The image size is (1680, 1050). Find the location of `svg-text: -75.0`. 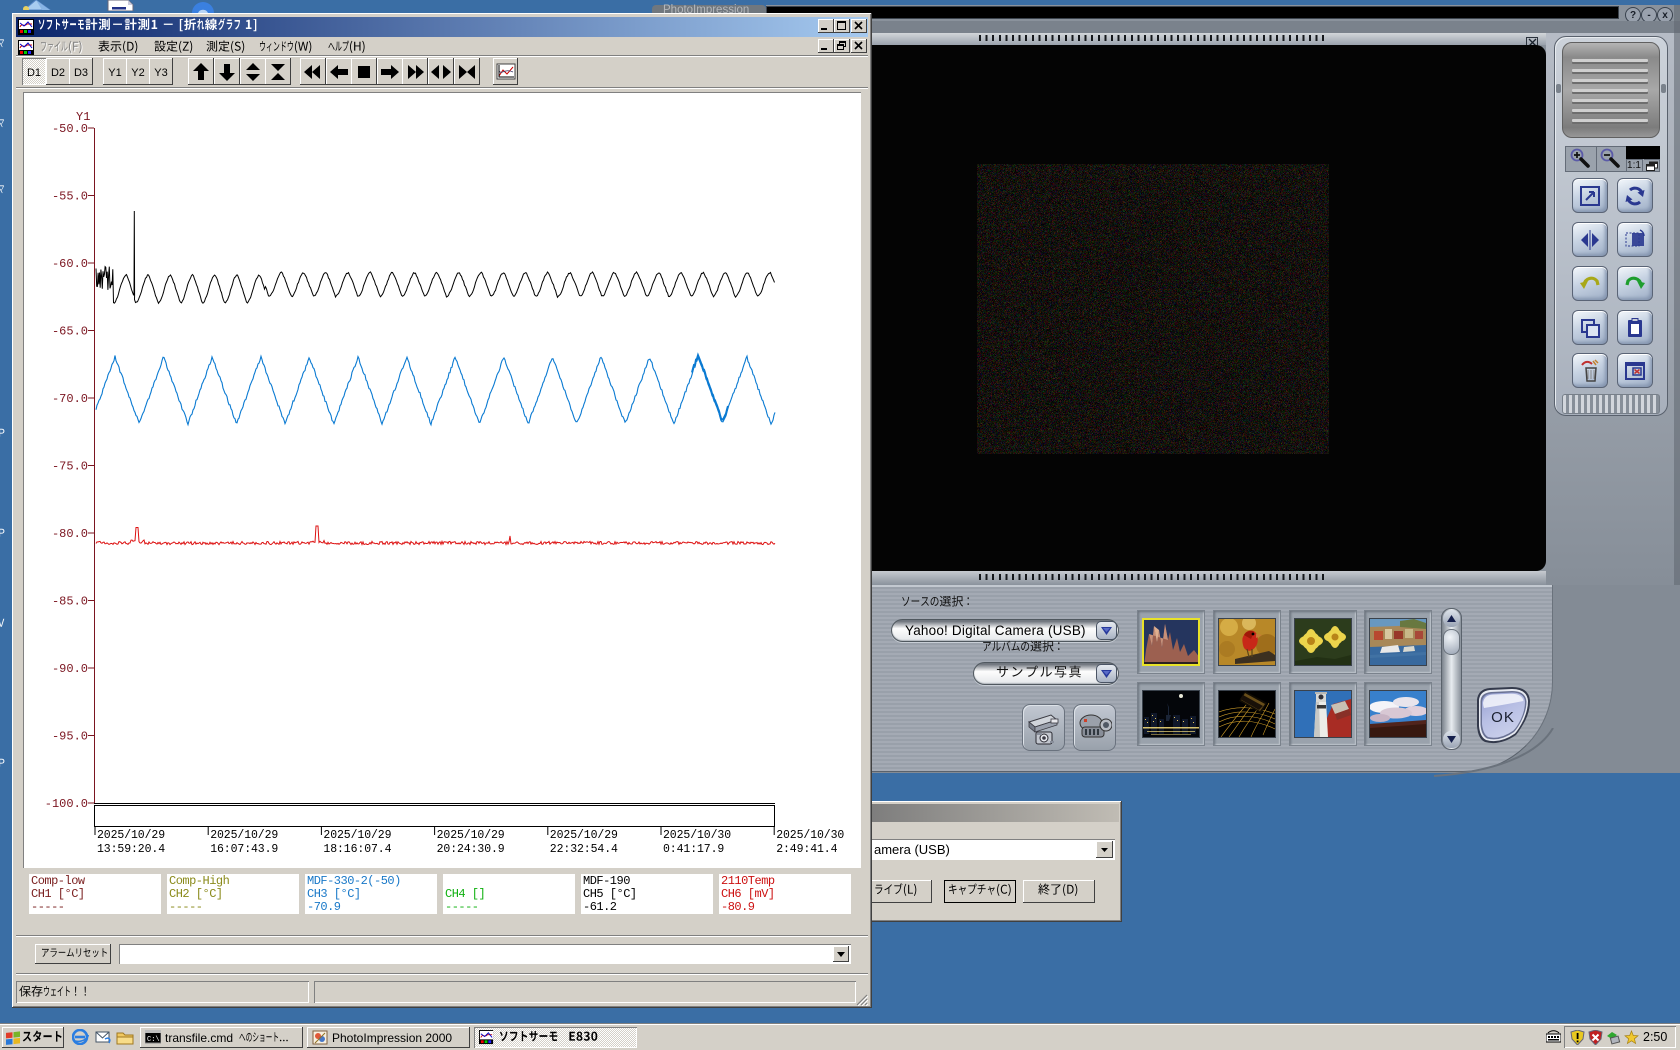

svg-text: -75.0 is located at coordinates (70, 467).